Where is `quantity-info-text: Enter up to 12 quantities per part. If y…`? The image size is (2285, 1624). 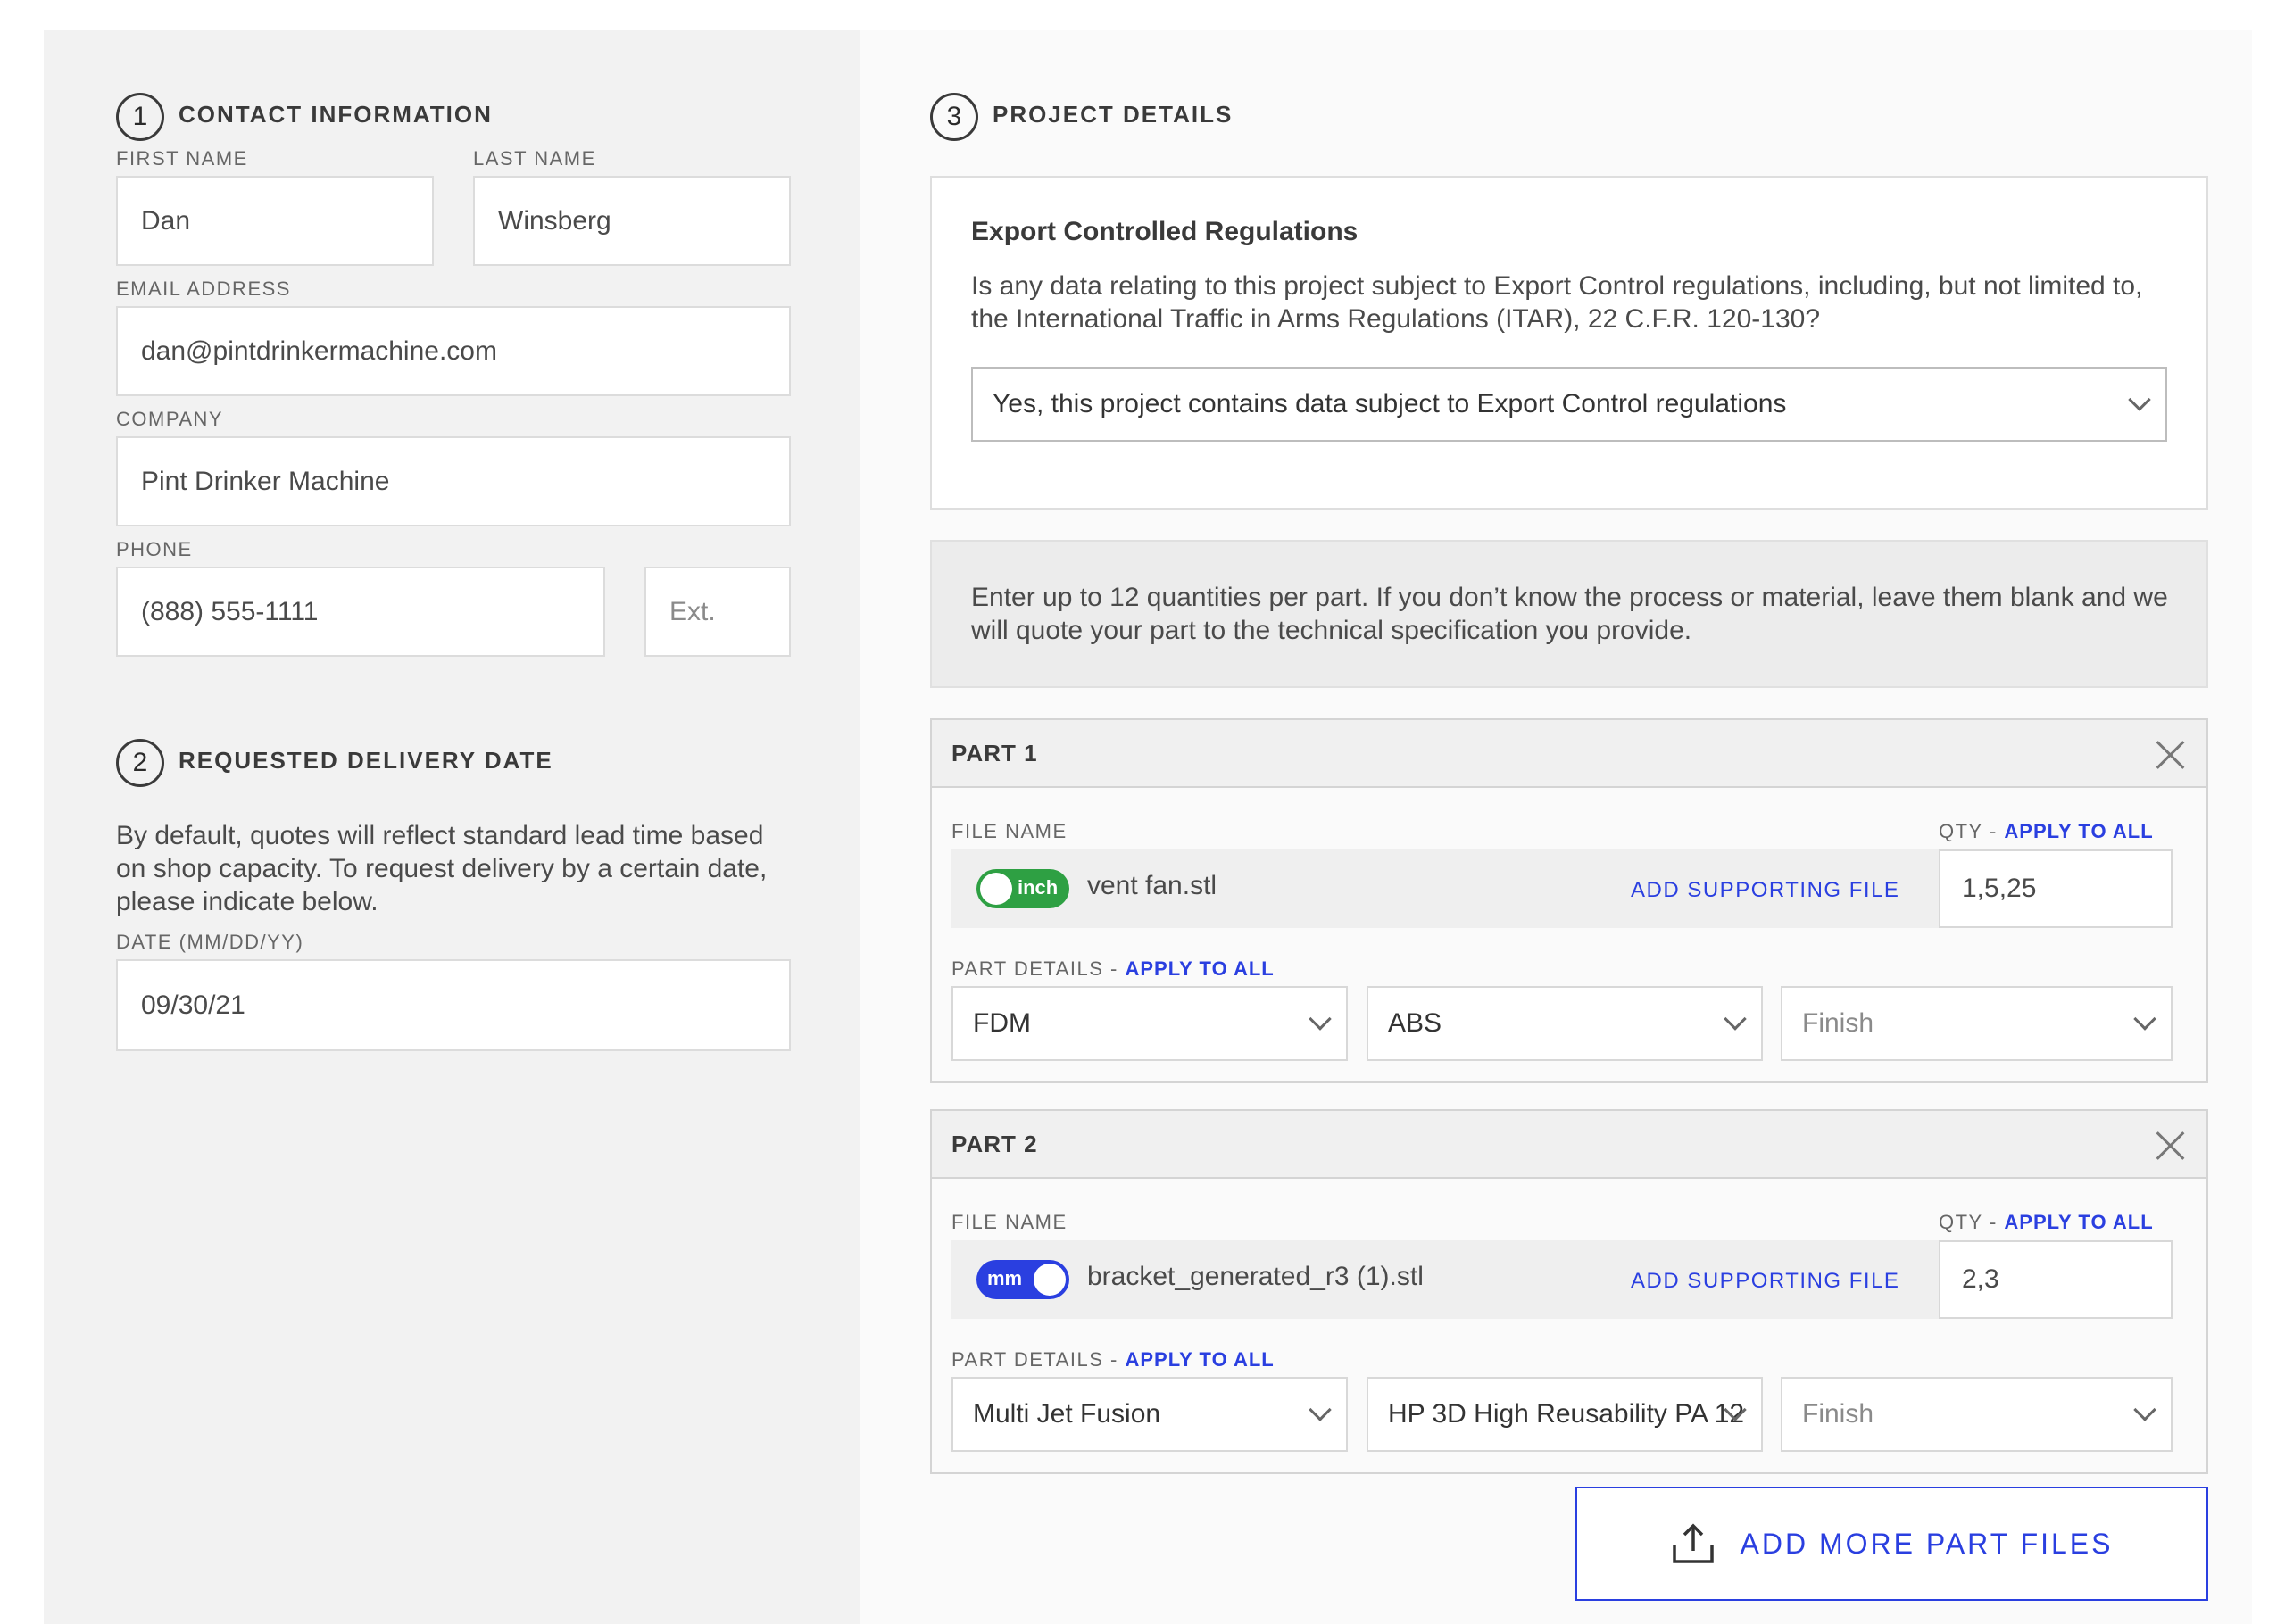 quantity-info-text: Enter up to 12 quantities per part. If y… is located at coordinates (1569, 614).